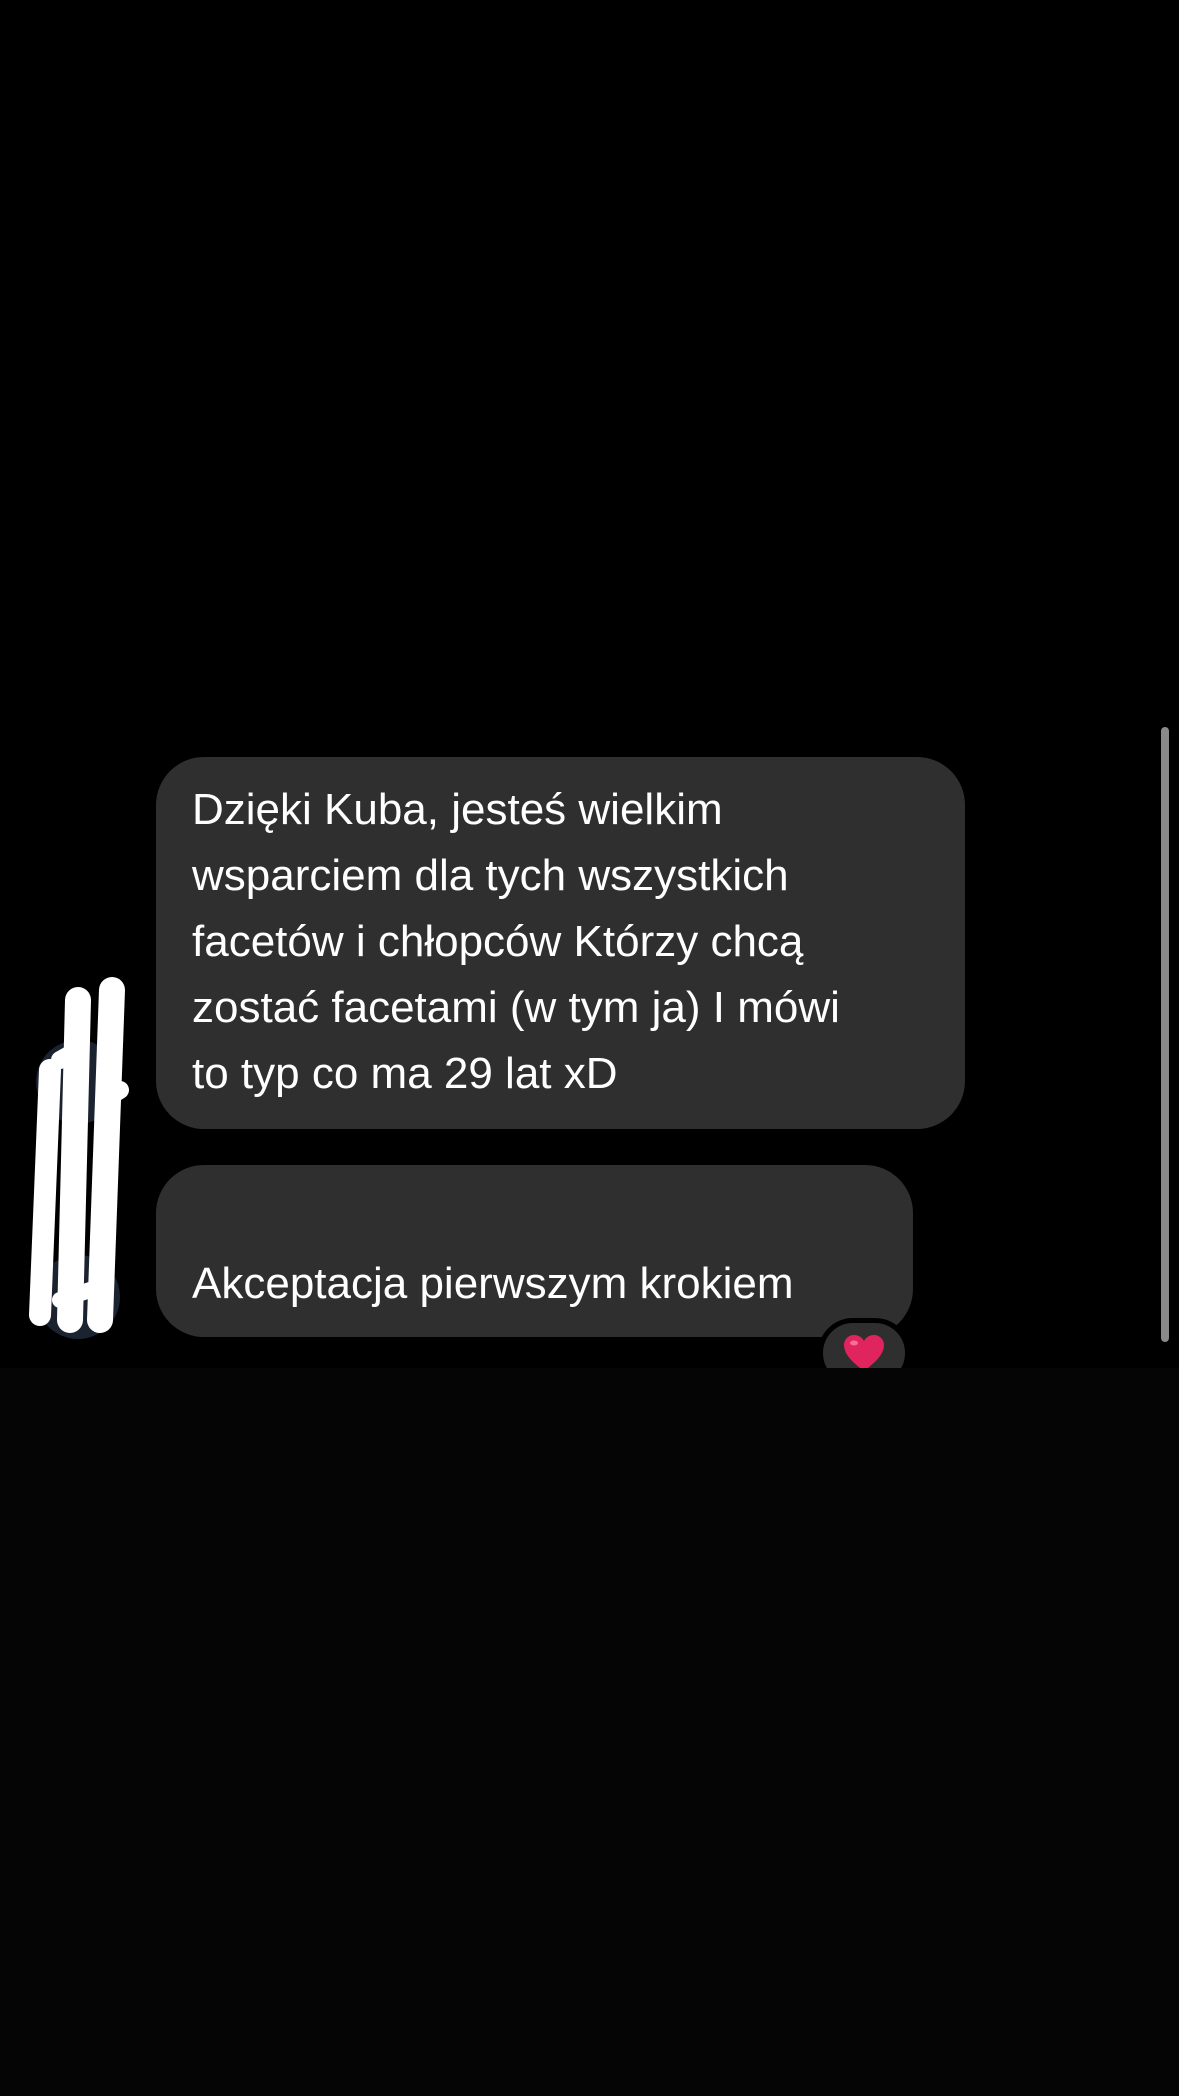 Image resolution: width=1179 pixels, height=2096 pixels. What do you see at coordinates (493, 1283) in the screenshot?
I see `message-text: Akceptacja pierwszym krokiem` at bounding box center [493, 1283].